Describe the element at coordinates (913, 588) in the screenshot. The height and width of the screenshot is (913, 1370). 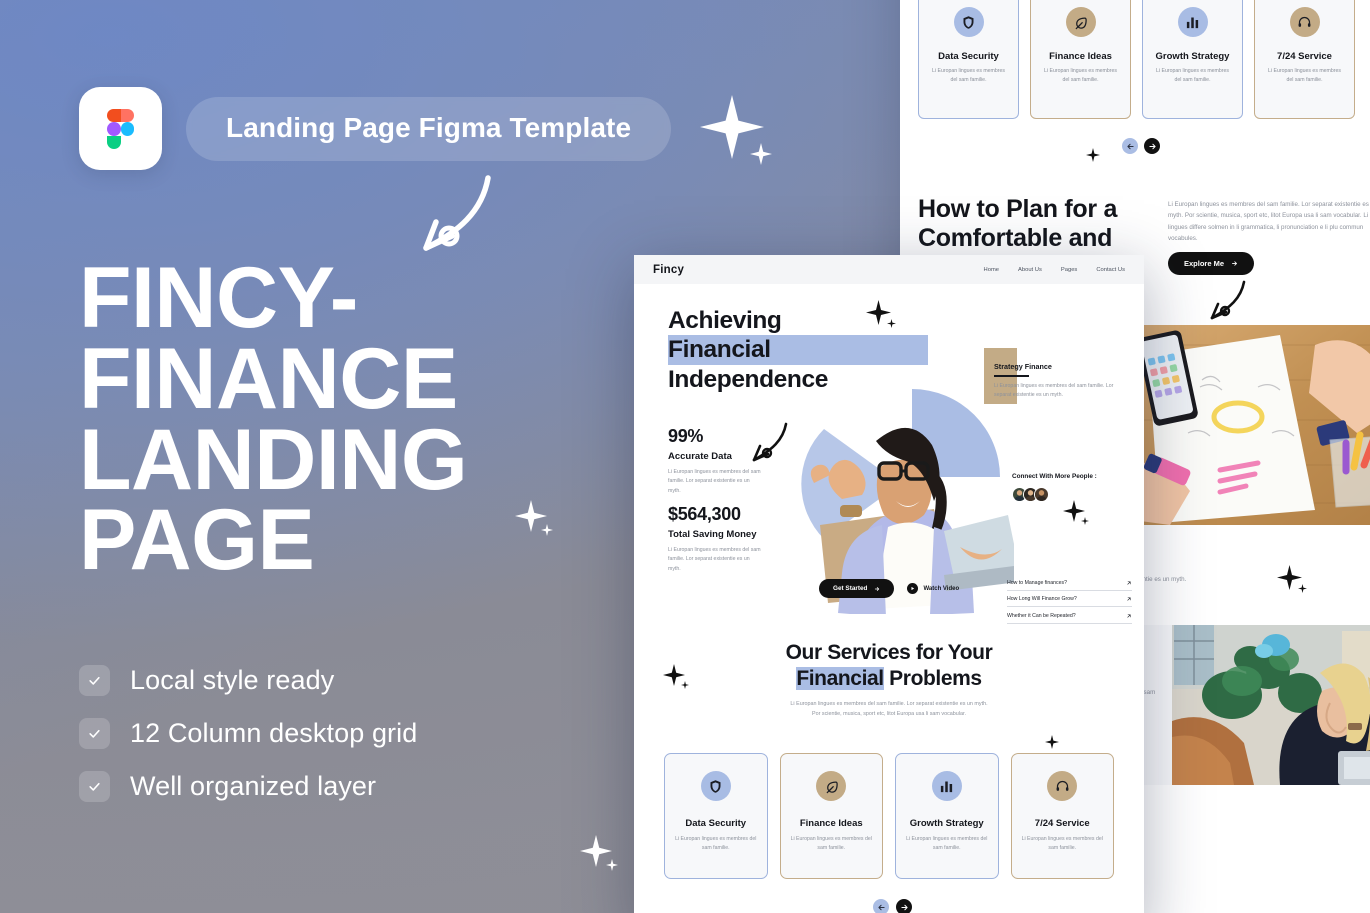
I see `play-icon` at that location.